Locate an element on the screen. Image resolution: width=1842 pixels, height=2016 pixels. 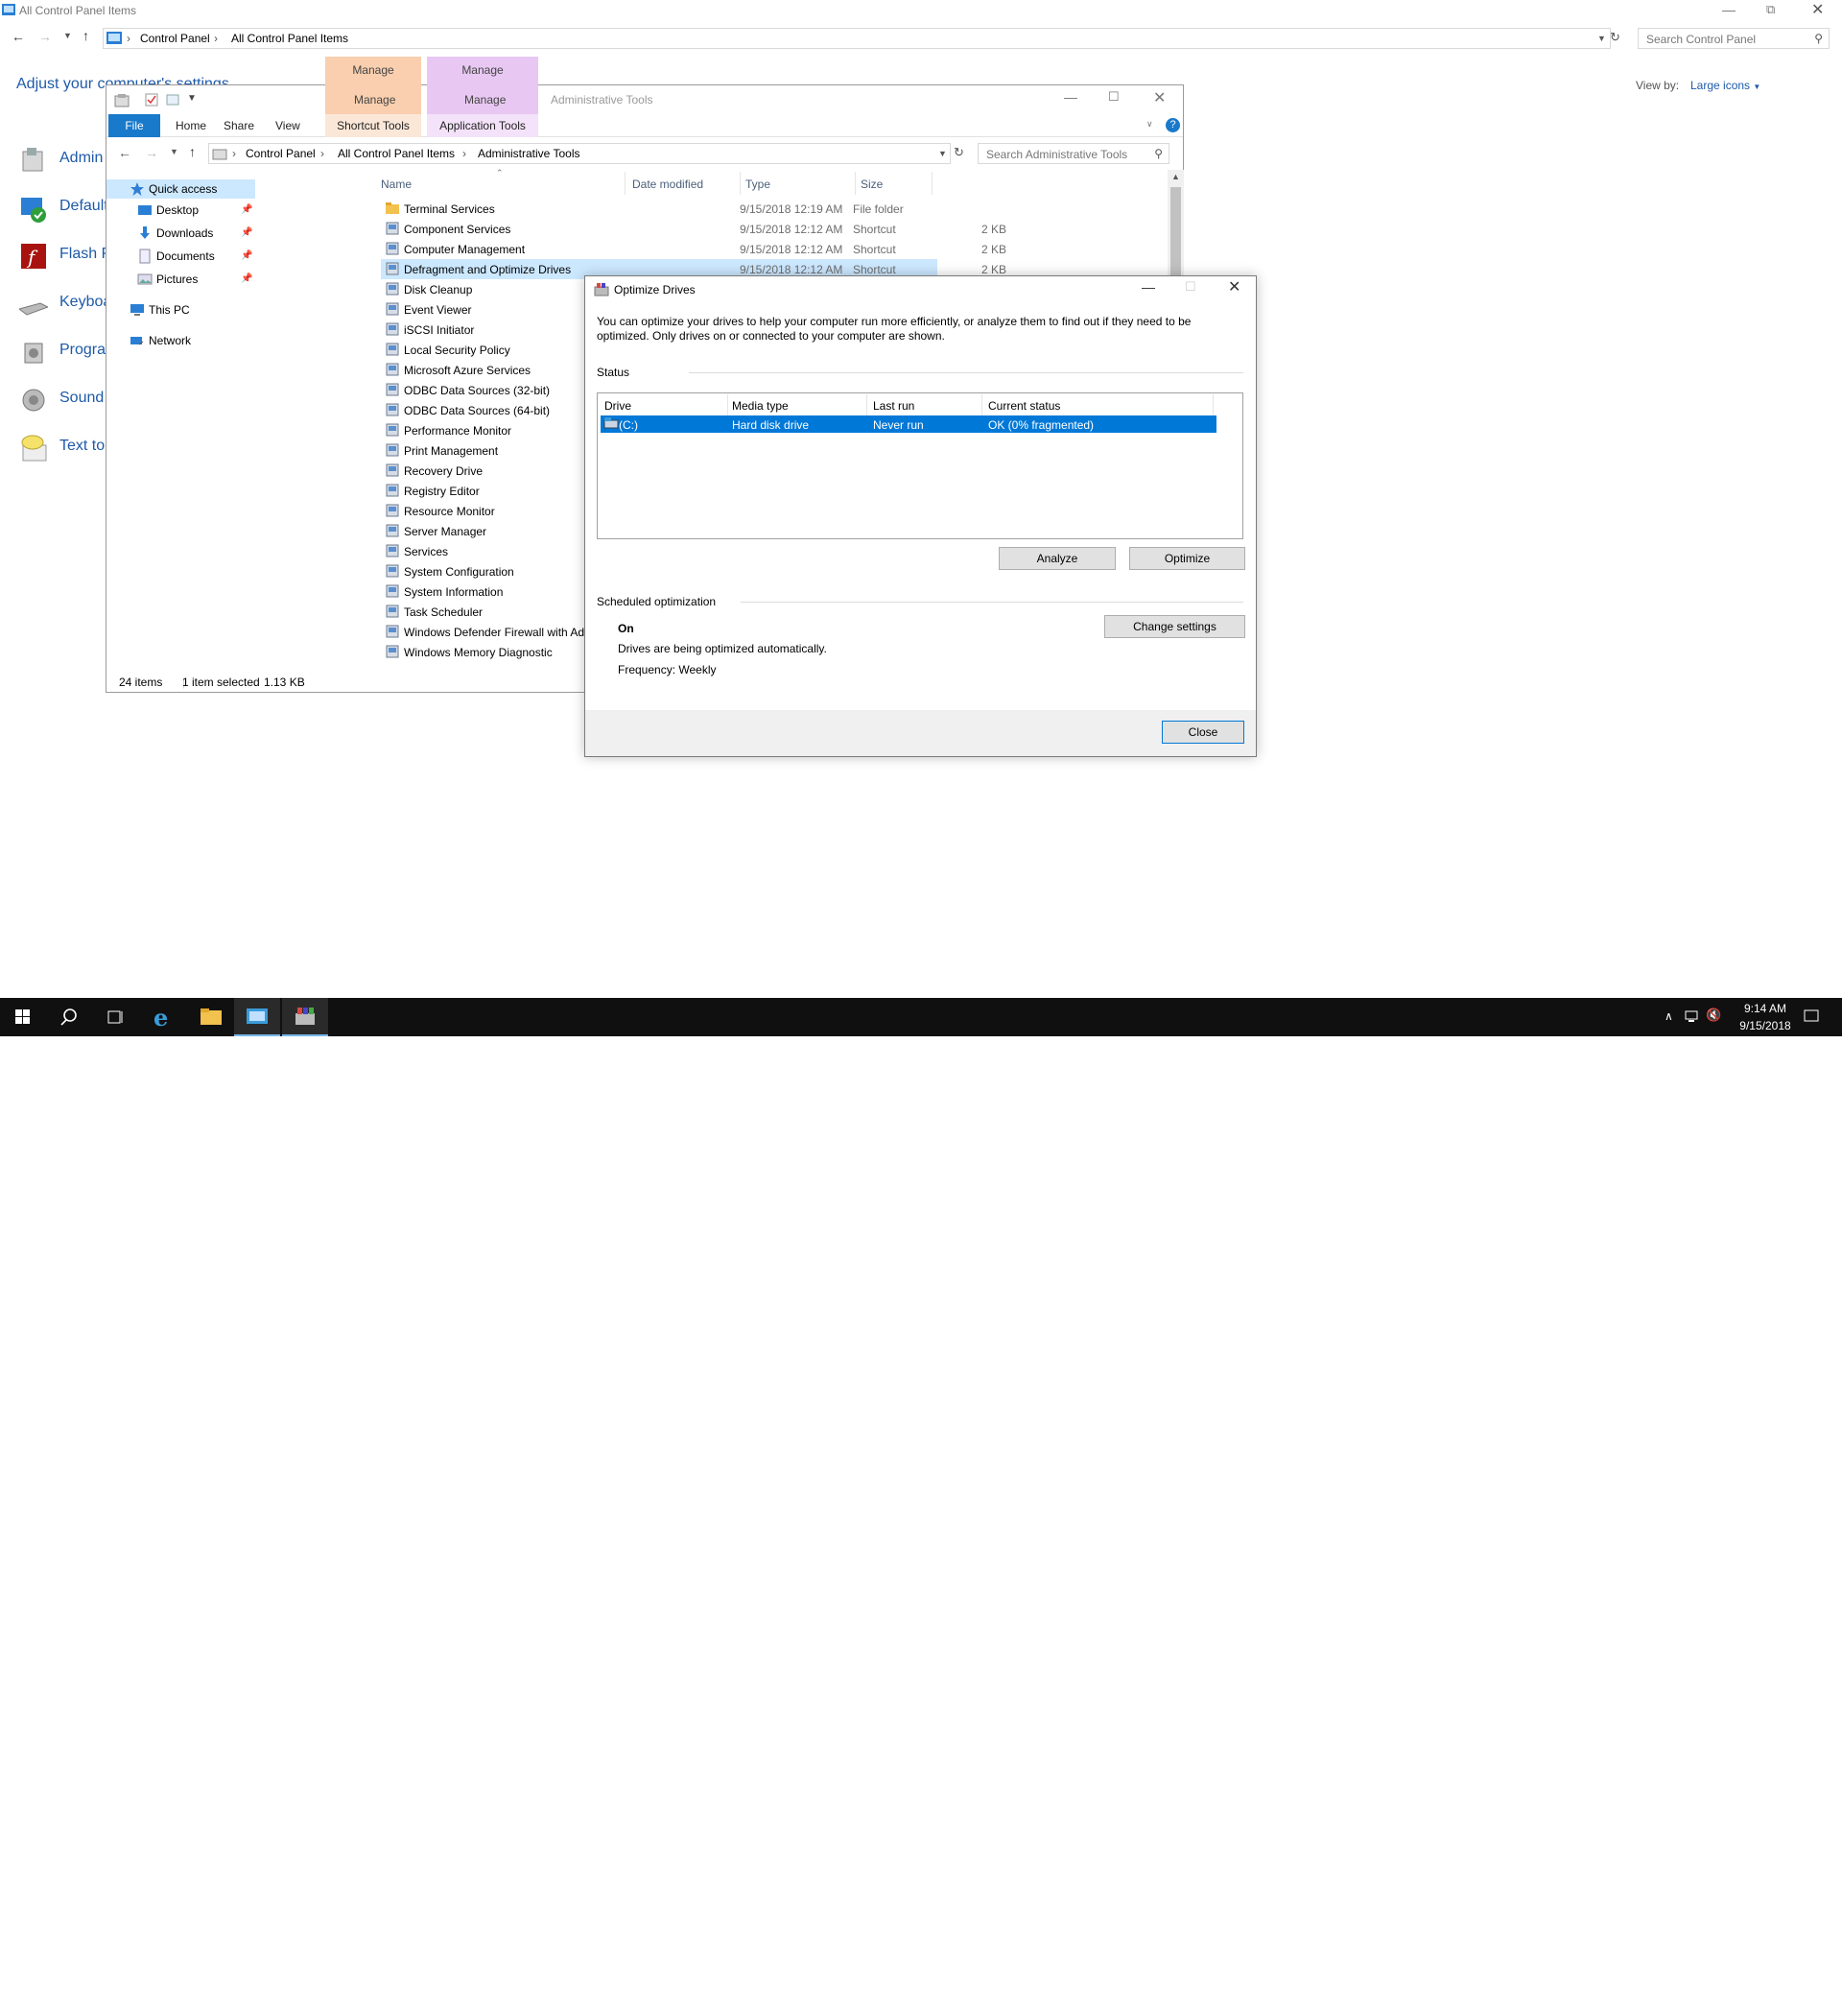
file-date-modified: 9/15/2018 12:19 AM is located at coordinates (791, 209).